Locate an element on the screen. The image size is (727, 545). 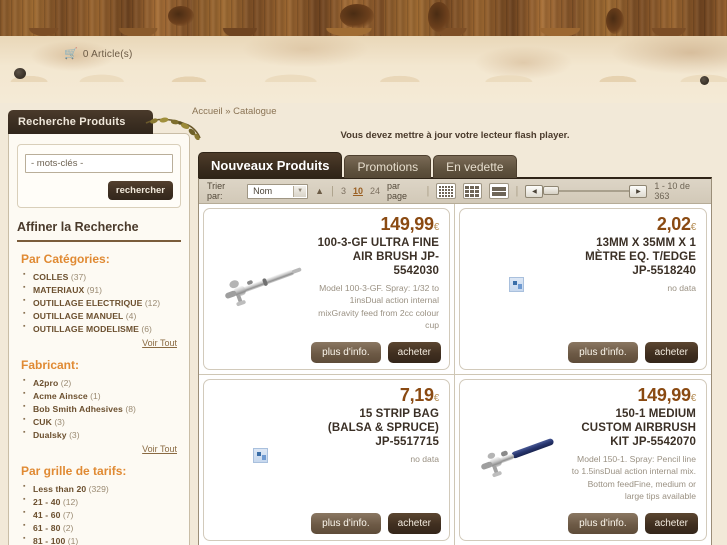
refine-search-heading: Affiner la Recherche is located at coordinates (99, 231).